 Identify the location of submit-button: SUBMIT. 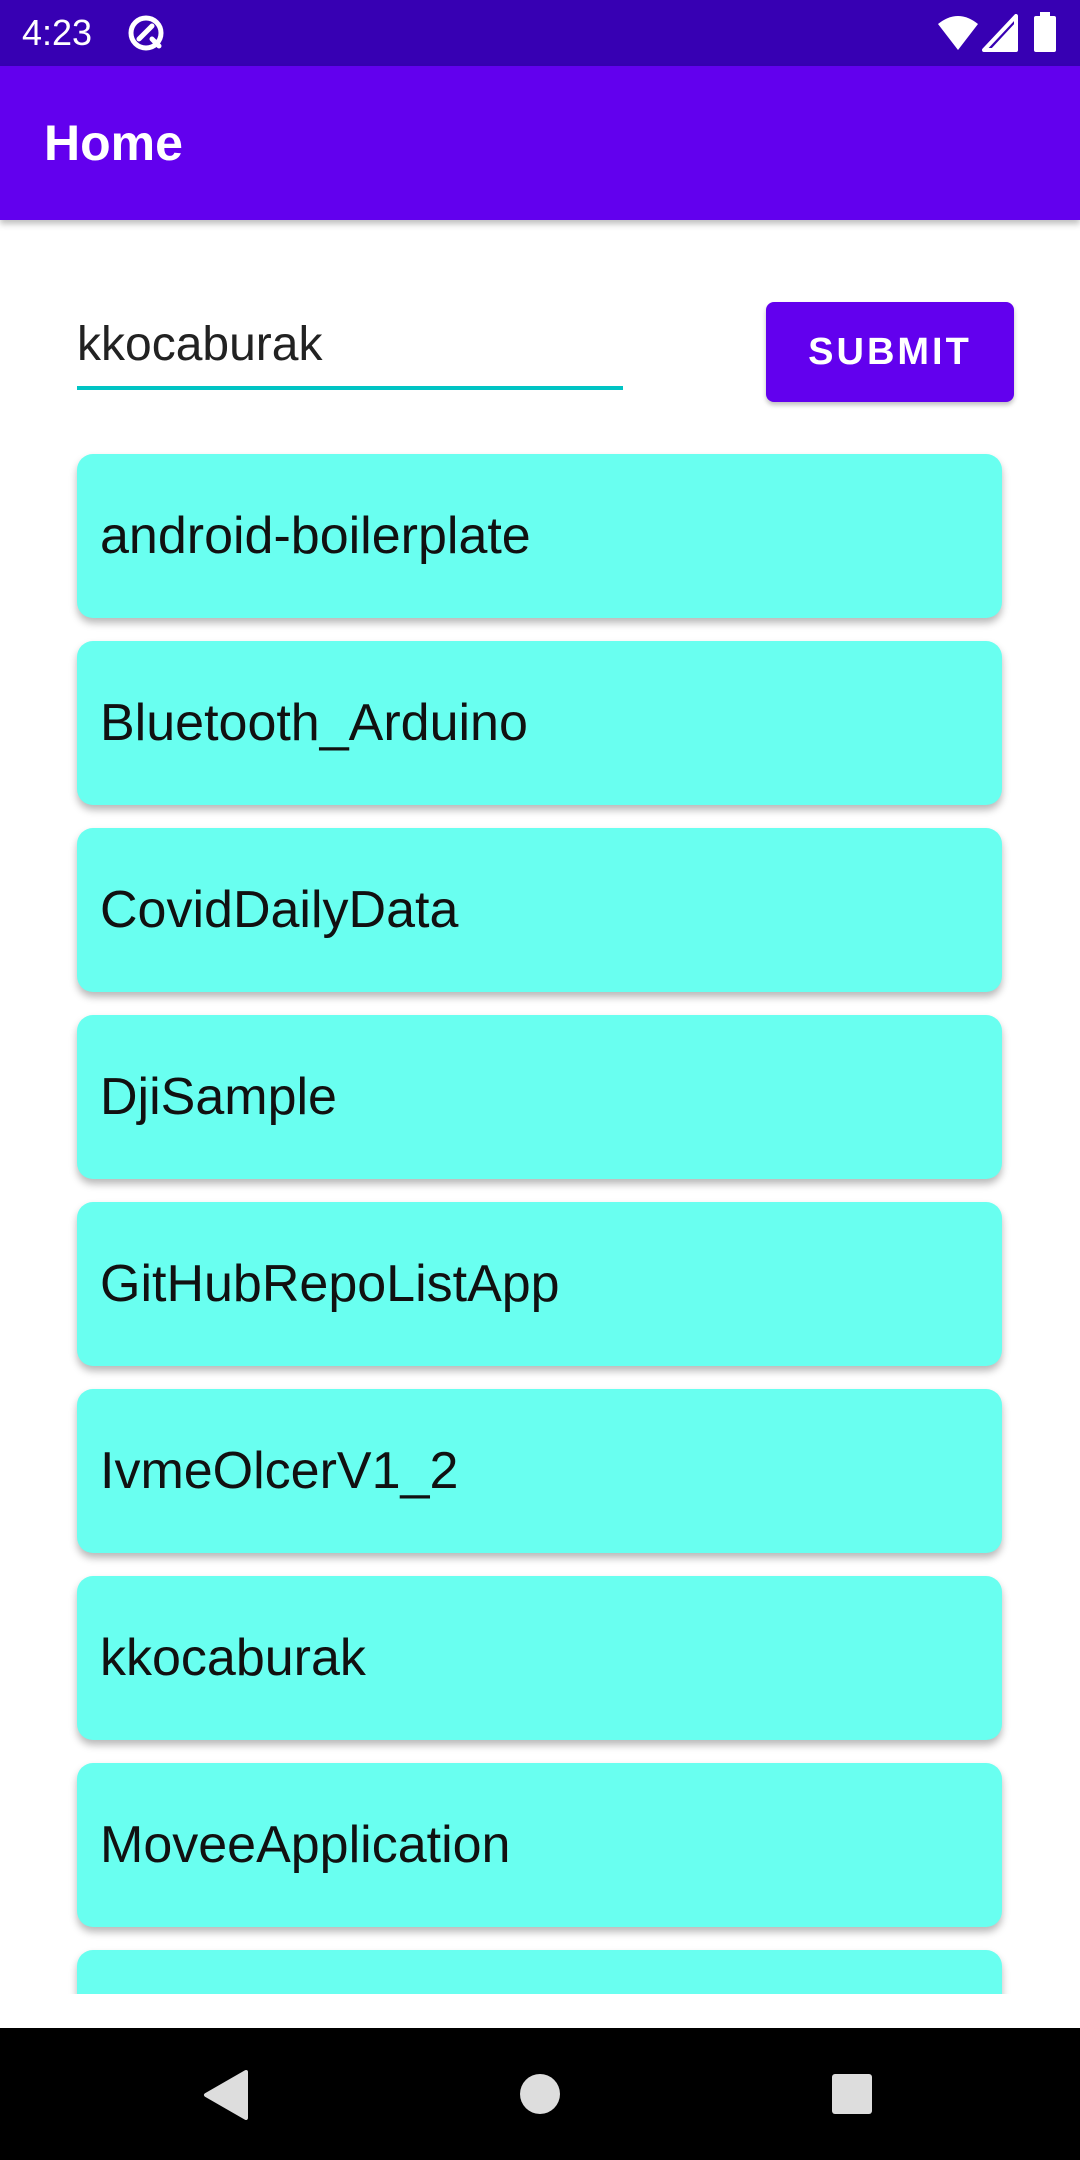
(890, 352).